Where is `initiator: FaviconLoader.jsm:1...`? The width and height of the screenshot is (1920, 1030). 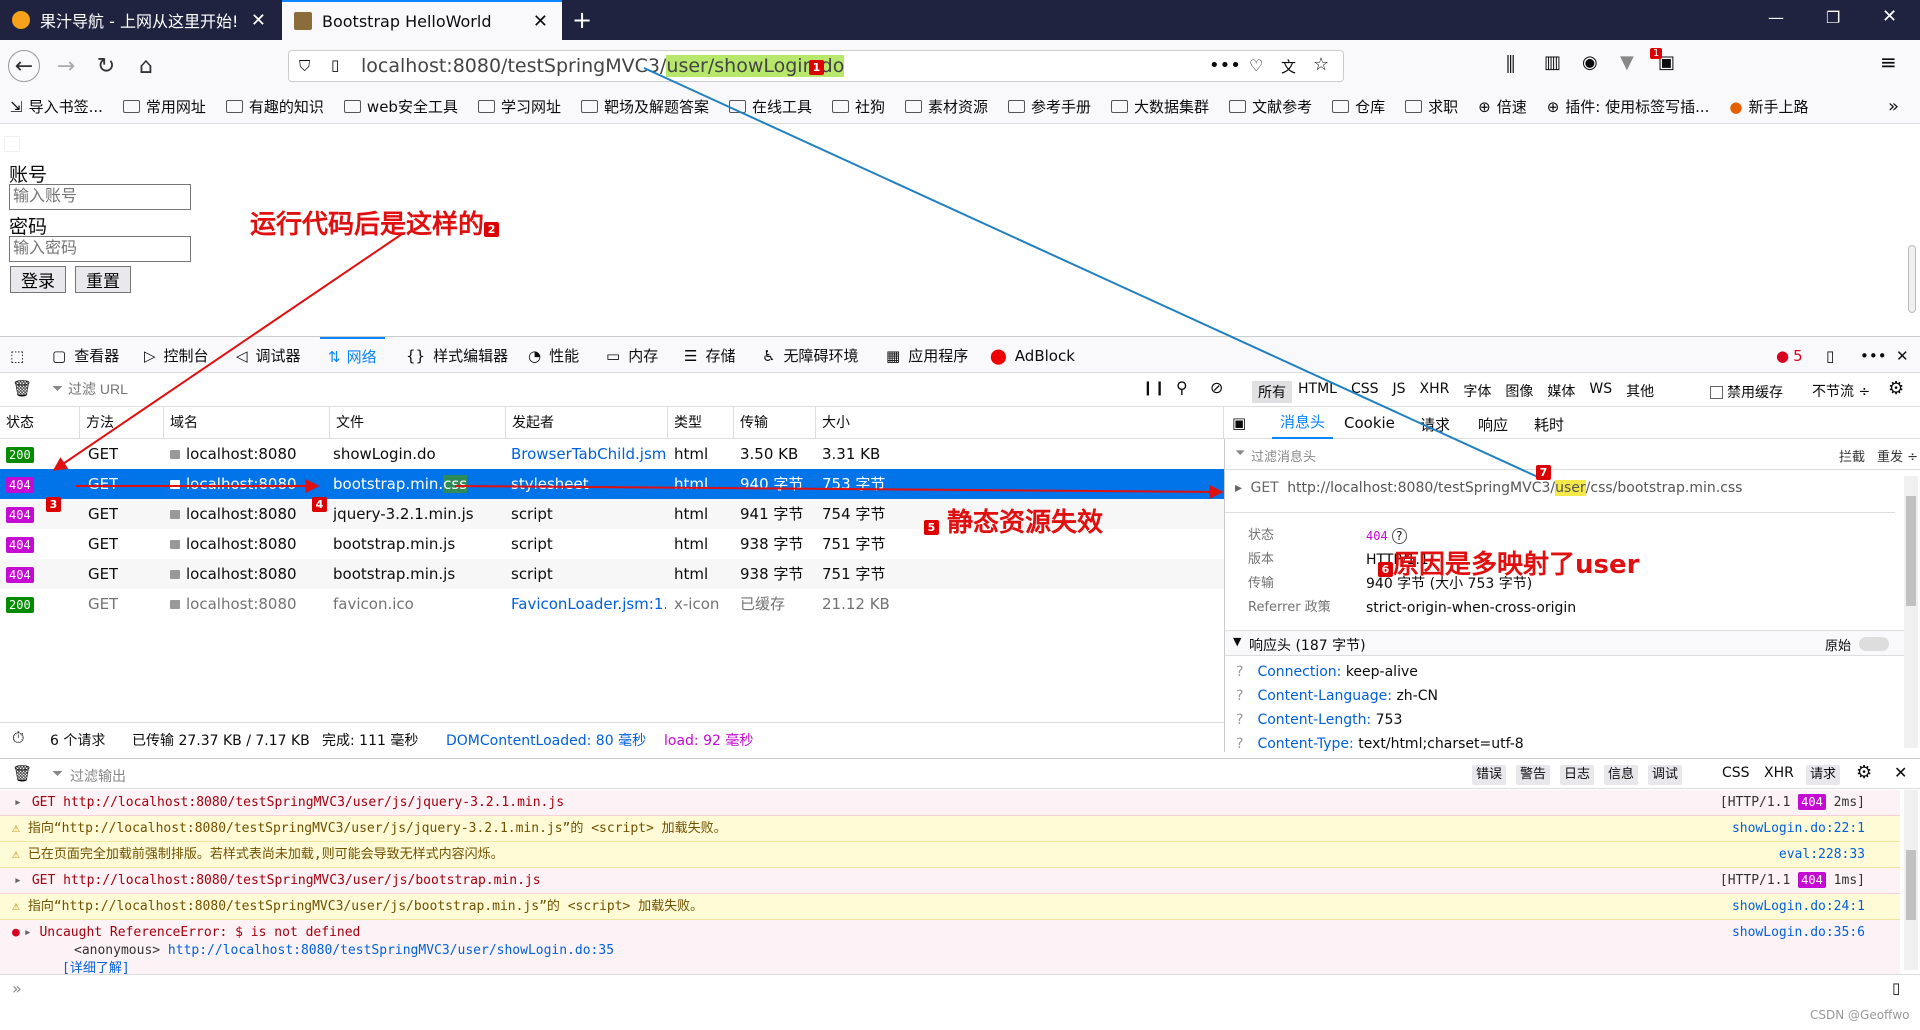 initiator: FaviconLoader.jsm:1... is located at coordinates (588, 604).